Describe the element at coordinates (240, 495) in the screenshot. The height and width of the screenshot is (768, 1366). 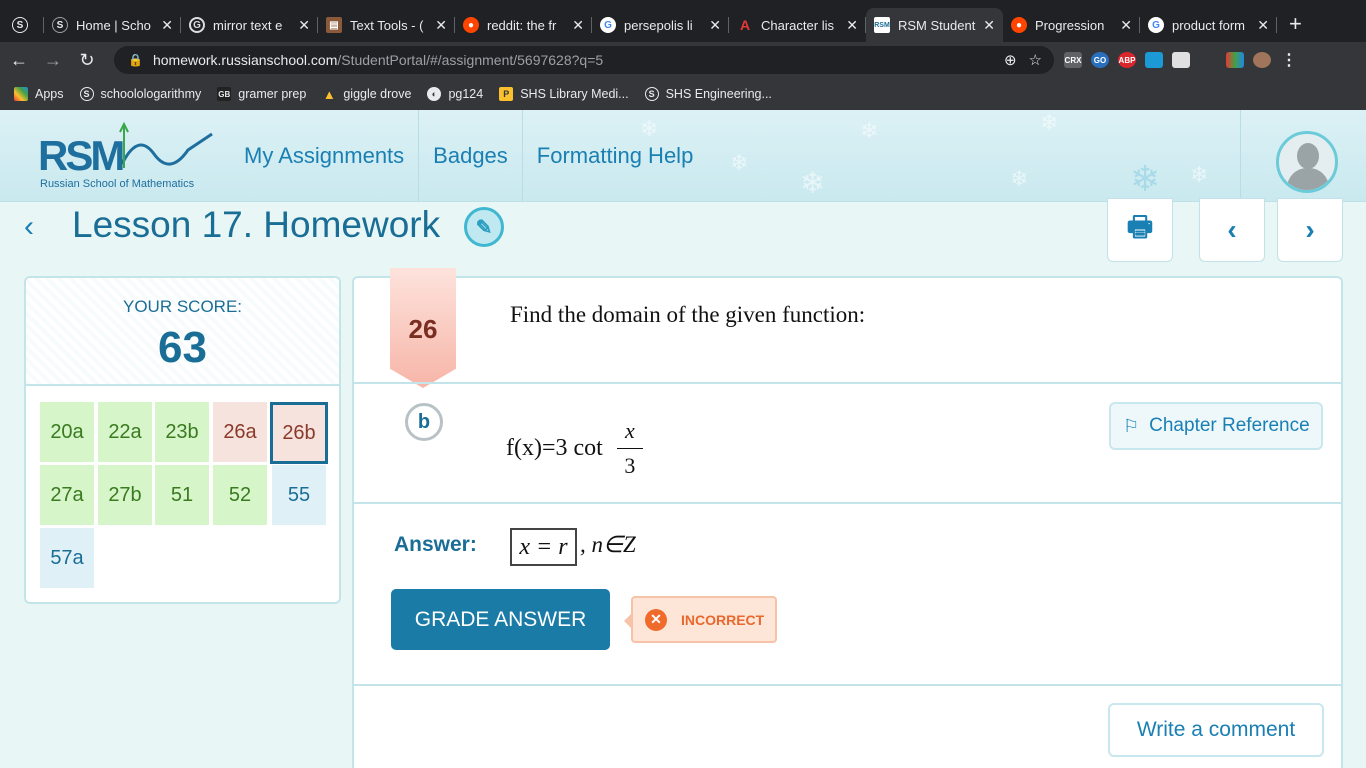
I see `problem-52: 52` at that location.